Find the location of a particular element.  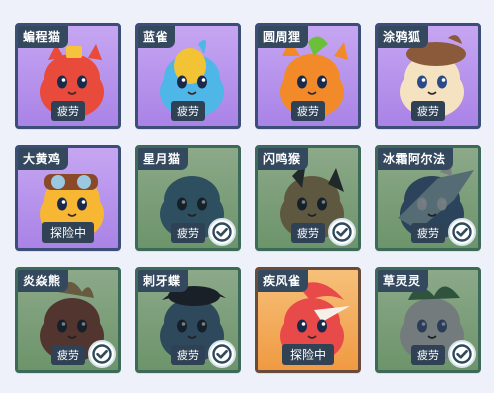

pet-card: 闪鸣猴疲劳 is located at coordinates (308, 198).